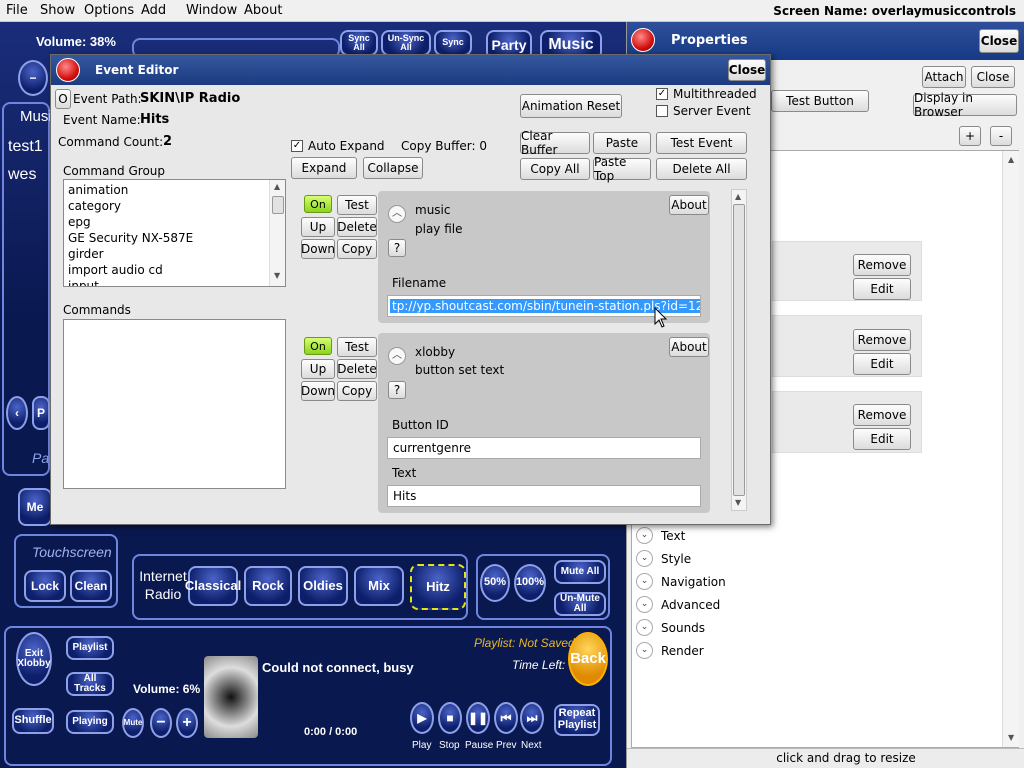 This screenshot has width=1024, height=768. What do you see at coordinates (1010, 449) in the screenshot?
I see `properties-scrollbar: ▲ ▼` at bounding box center [1010, 449].